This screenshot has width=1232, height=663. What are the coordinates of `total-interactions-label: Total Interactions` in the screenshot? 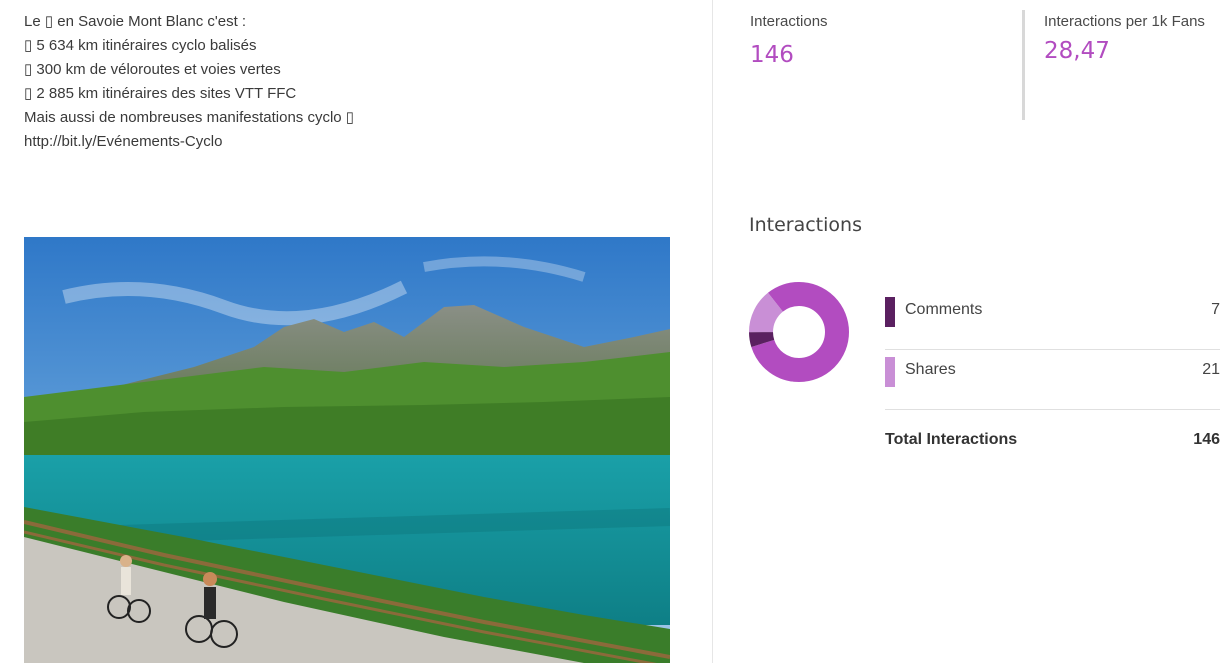 It's located at (951, 439).